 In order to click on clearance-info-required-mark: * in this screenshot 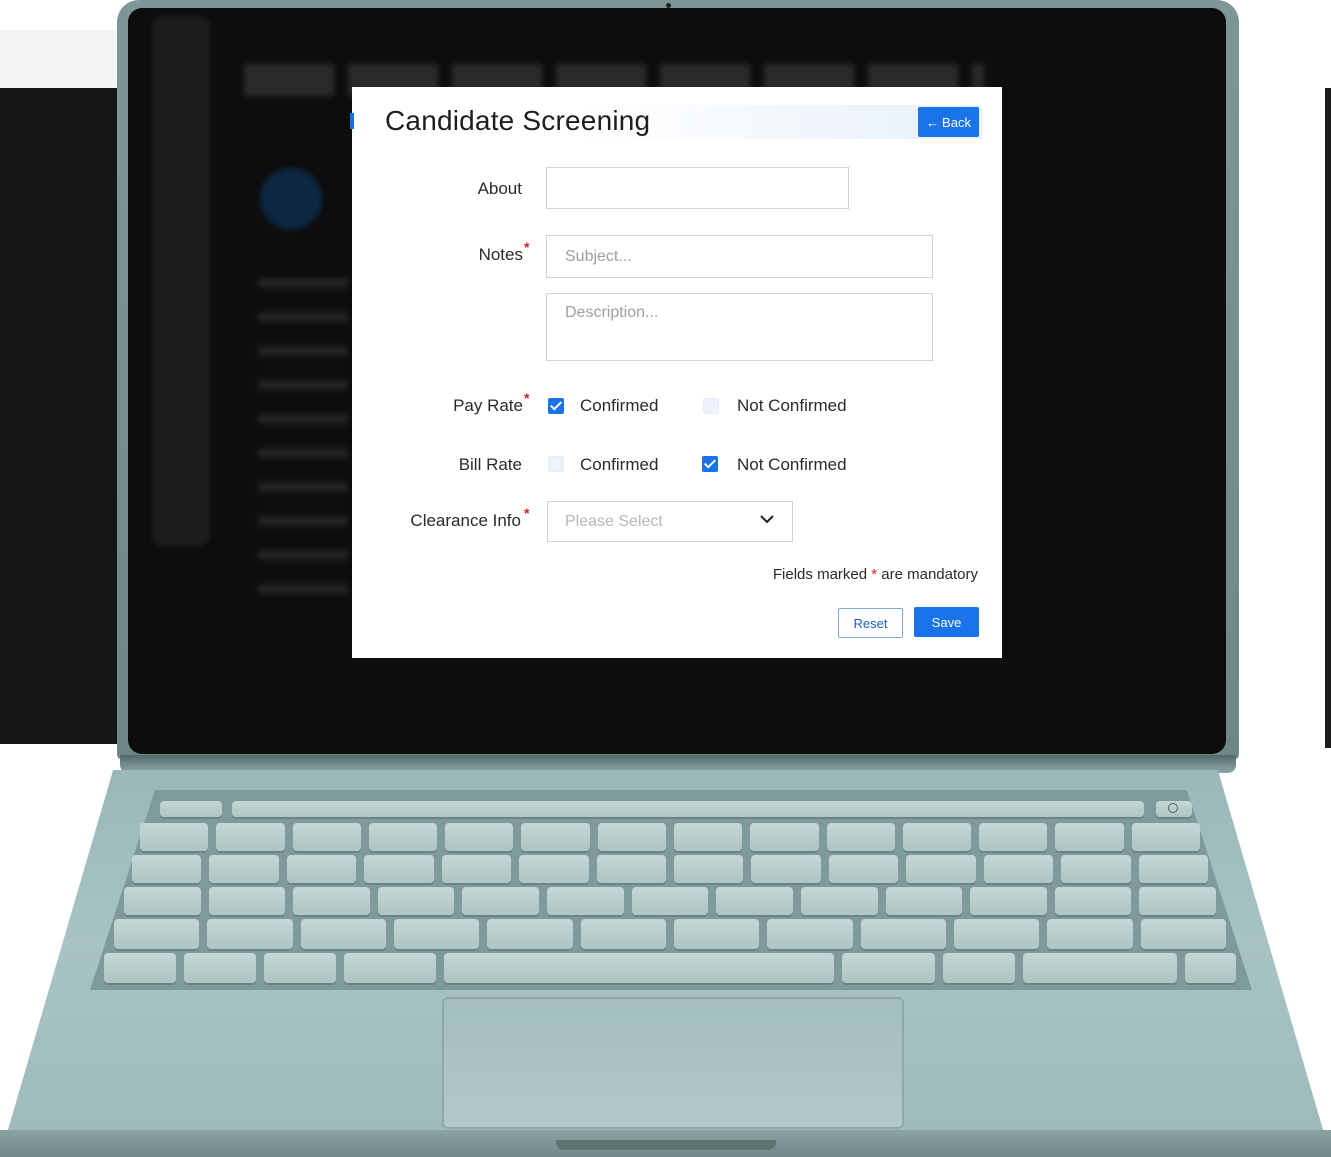, I will do `click(527, 513)`.